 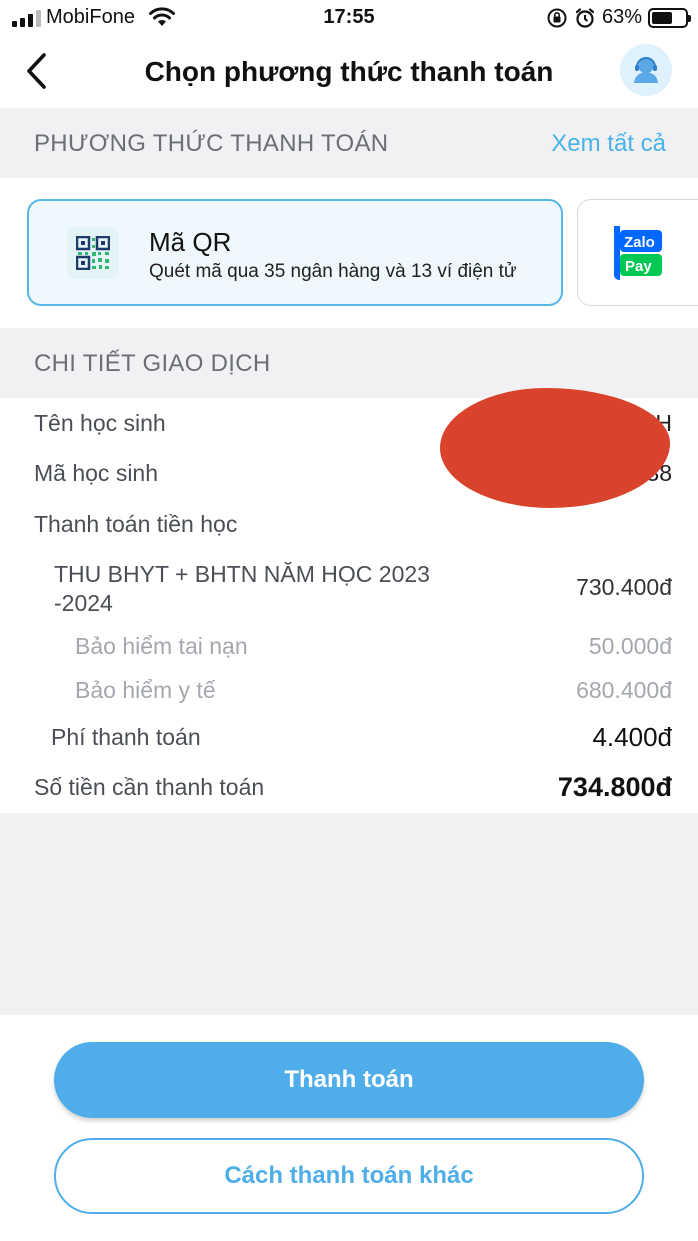 I want to click on sub-item-row: Bảo hiểm tai nạn 50.000đ, so click(x=349, y=651).